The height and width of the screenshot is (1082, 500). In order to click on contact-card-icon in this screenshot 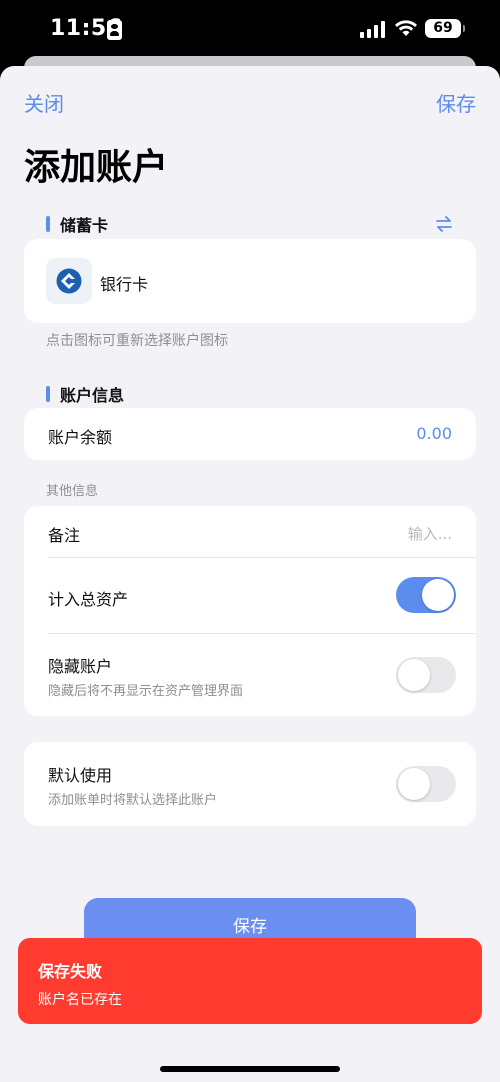, I will do `click(114, 30)`.